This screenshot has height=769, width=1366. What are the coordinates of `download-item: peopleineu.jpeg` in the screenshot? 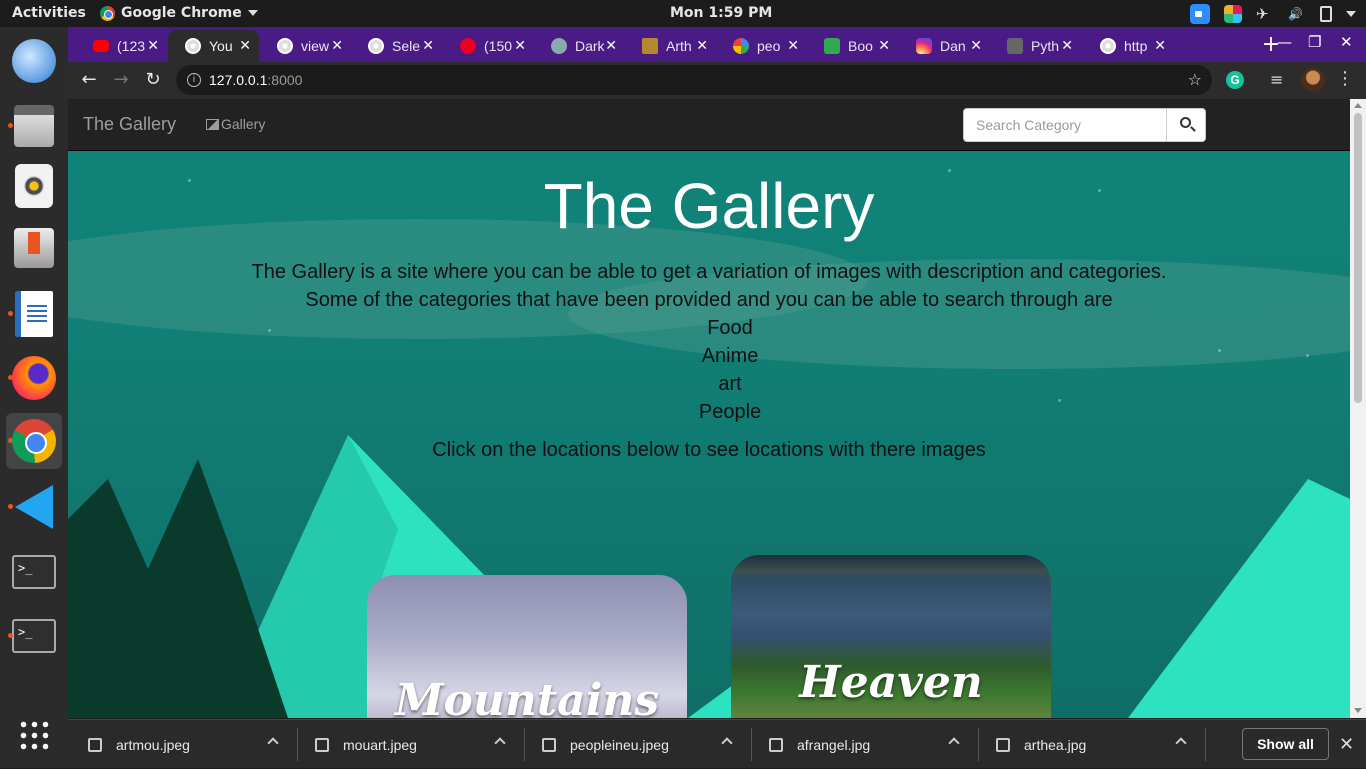 It's located at (605, 744).